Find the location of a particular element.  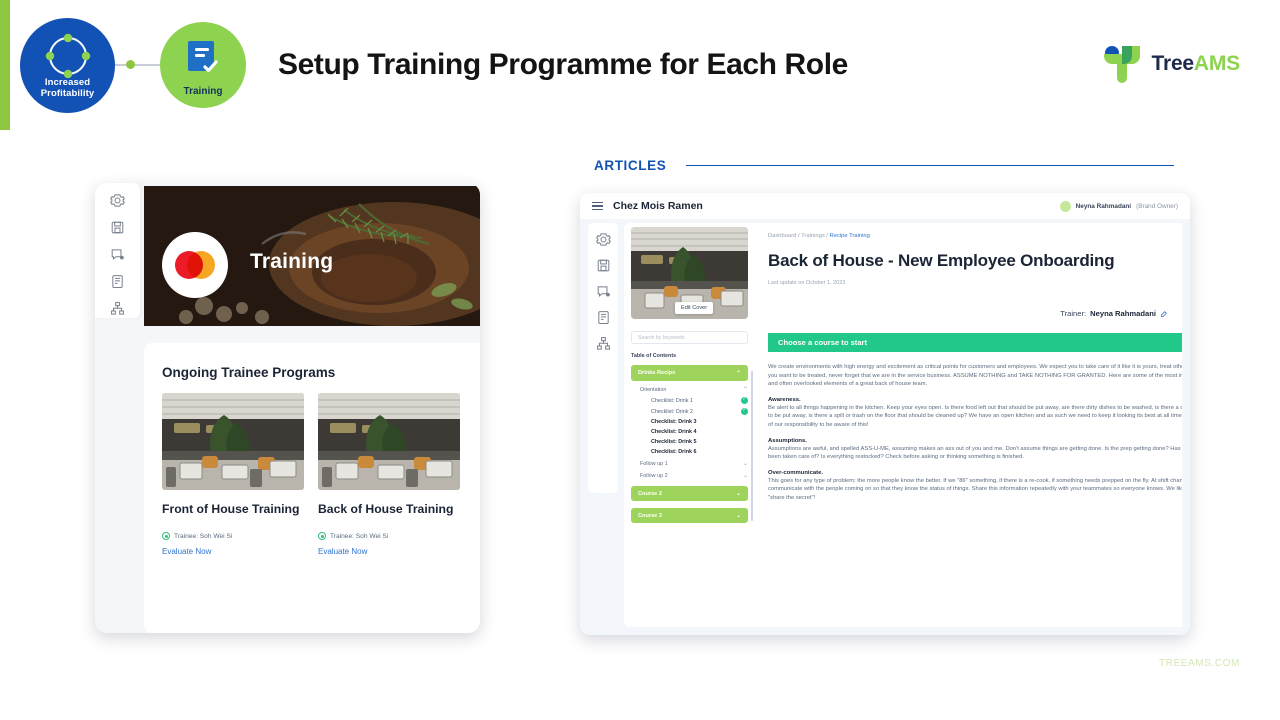

brand-logo-badge is located at coordinates (195, 265).